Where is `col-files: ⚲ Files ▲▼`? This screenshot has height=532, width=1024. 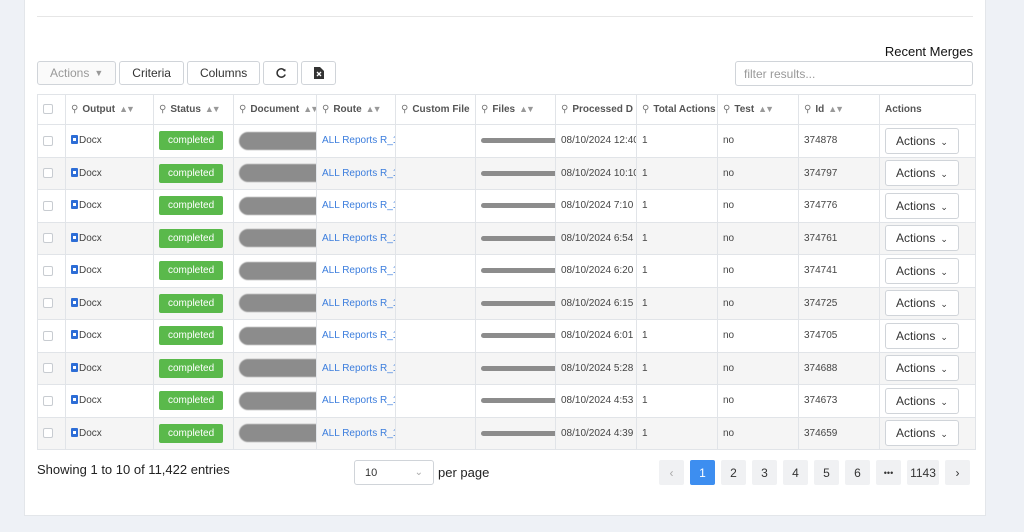 col-files: ⚲ Files ▲▼ is located at coordinates (515, 109).